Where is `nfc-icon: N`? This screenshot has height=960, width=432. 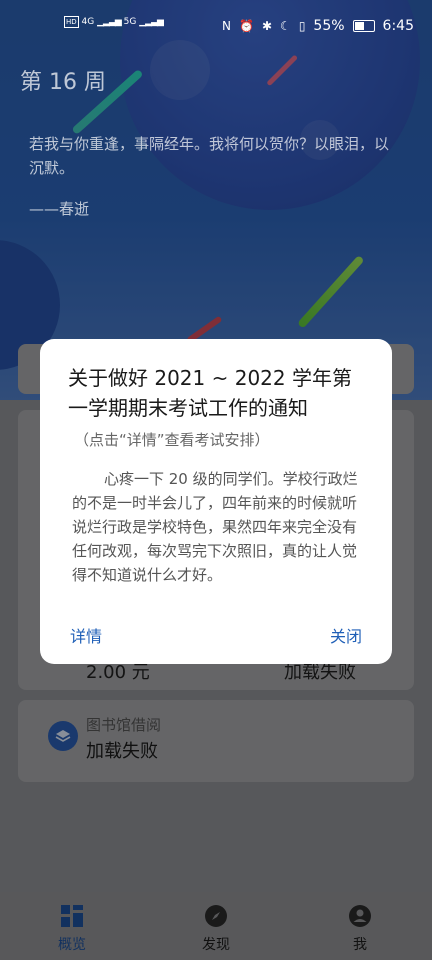
nfc-icon: N is located at coordinates (227, 26).